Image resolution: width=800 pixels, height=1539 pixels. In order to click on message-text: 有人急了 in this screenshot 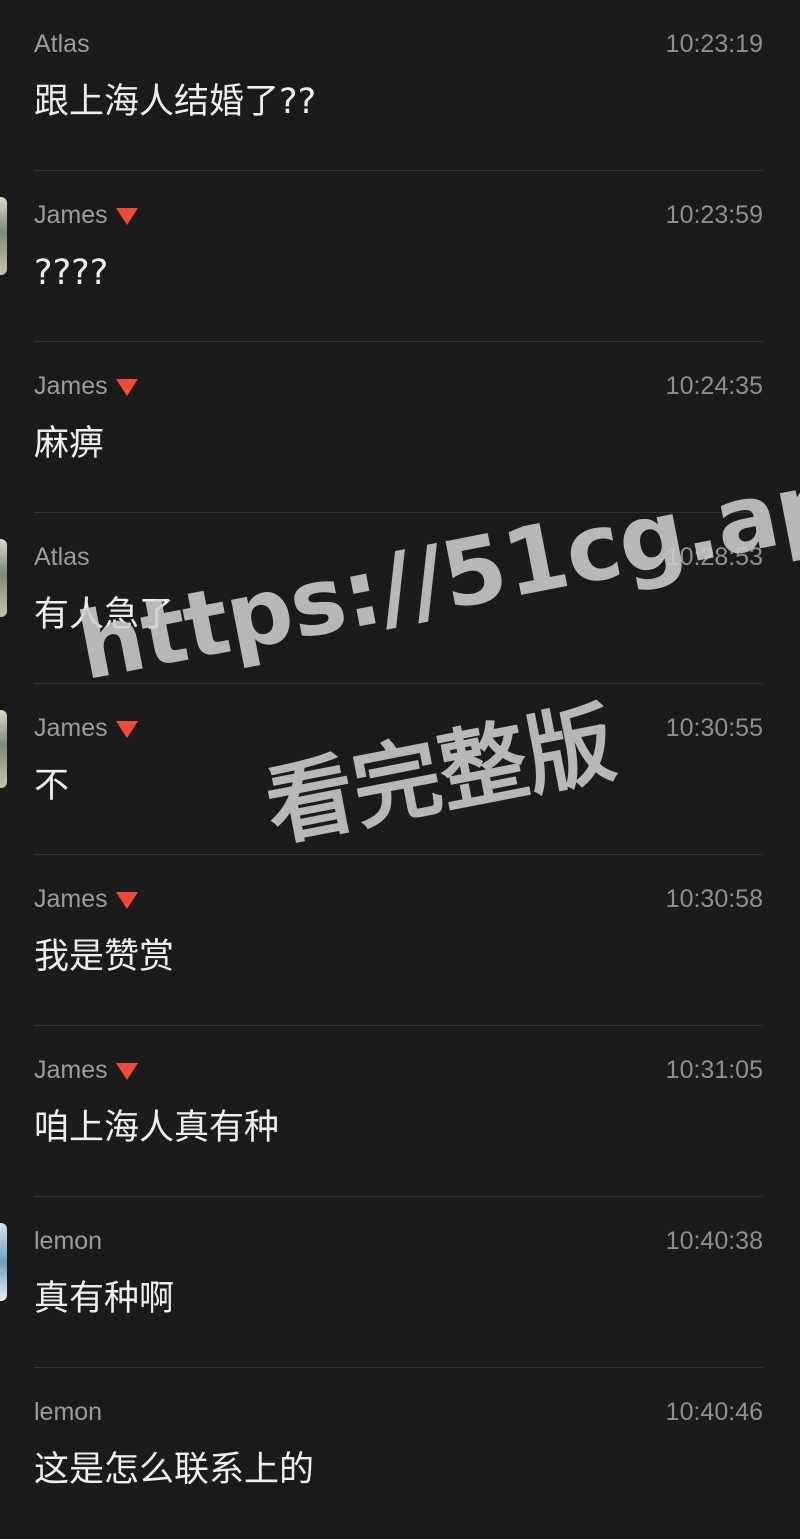, I will do `click(104, 615)`.